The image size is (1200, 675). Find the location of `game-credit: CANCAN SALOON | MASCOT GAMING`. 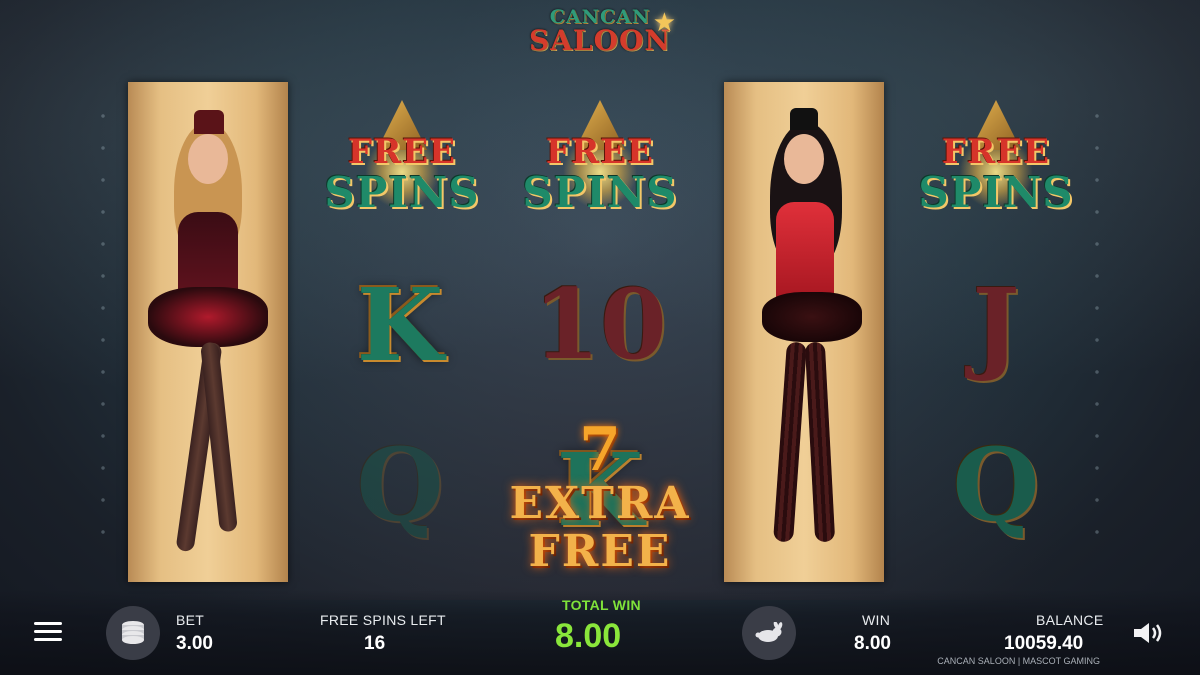

game-credit: CANCAN SALOON | MASCOT GAMING is located at coordinates (1018, 661).